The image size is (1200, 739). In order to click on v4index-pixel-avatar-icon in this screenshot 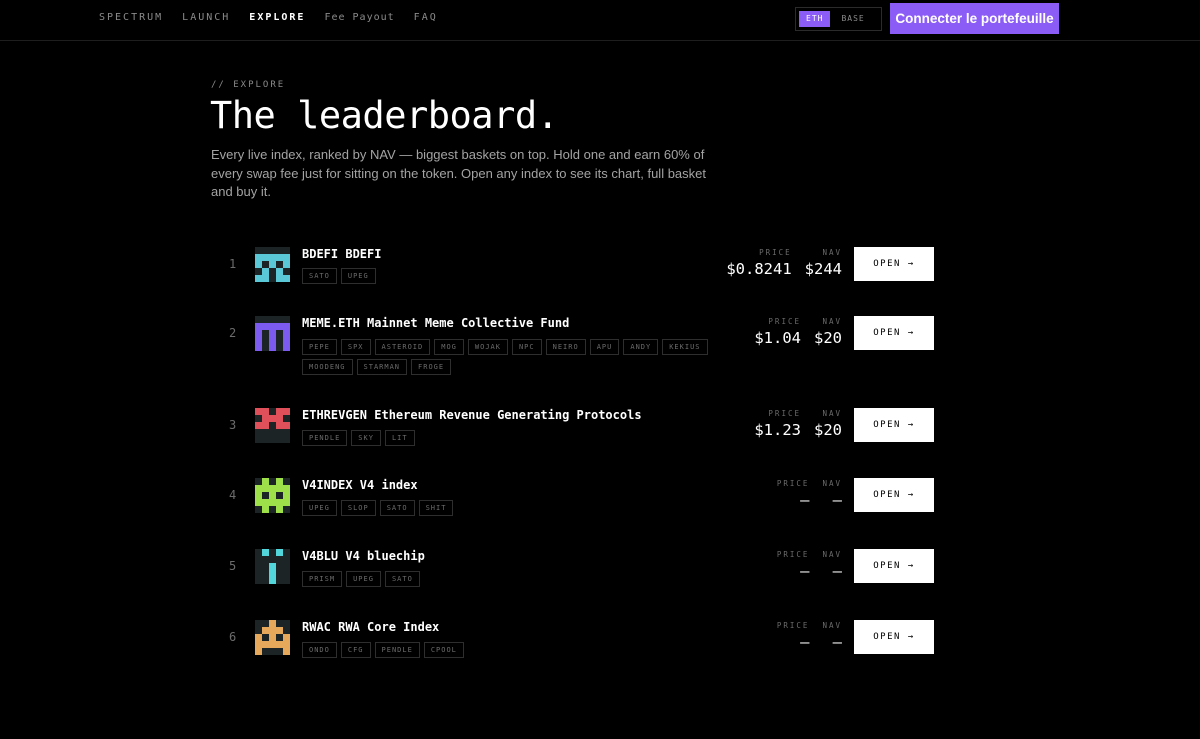, I will do `click(272, 495)`.